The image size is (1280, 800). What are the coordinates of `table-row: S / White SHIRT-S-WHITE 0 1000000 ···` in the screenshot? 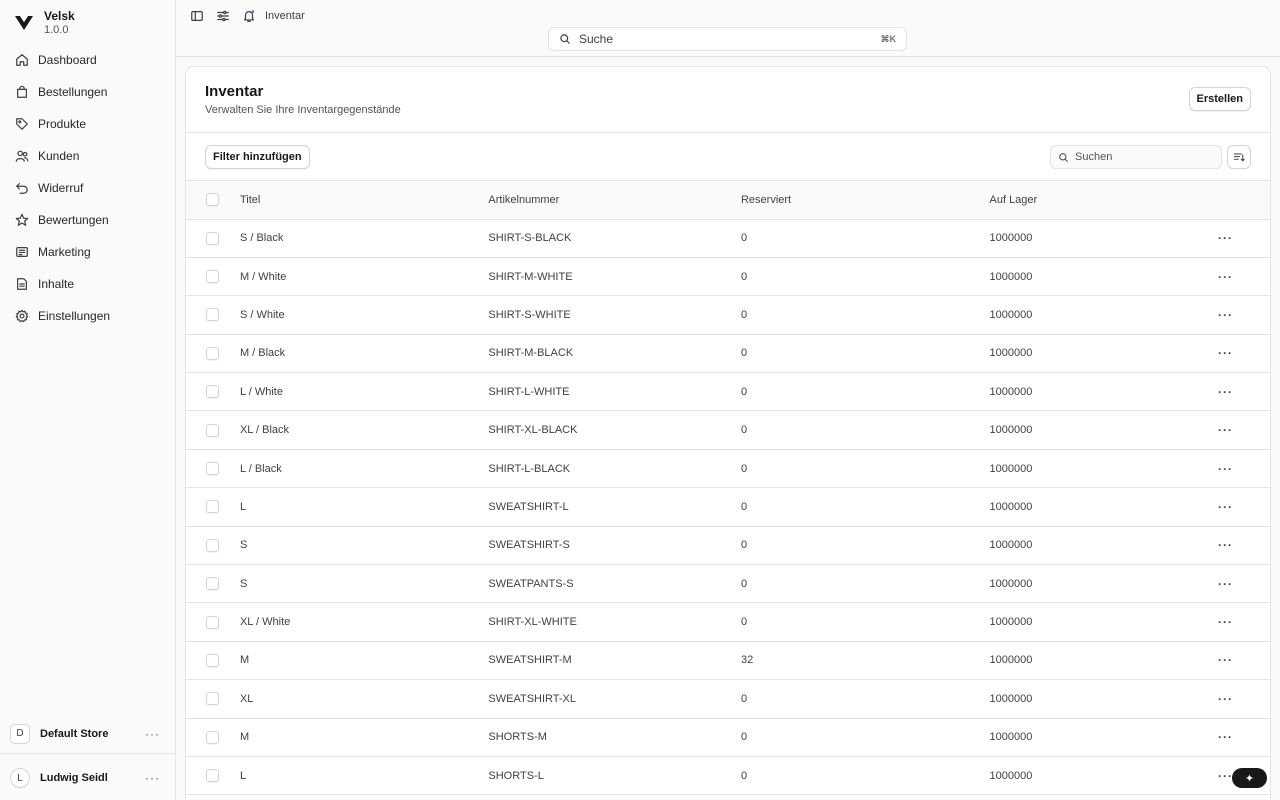 It's located at (728, 315).